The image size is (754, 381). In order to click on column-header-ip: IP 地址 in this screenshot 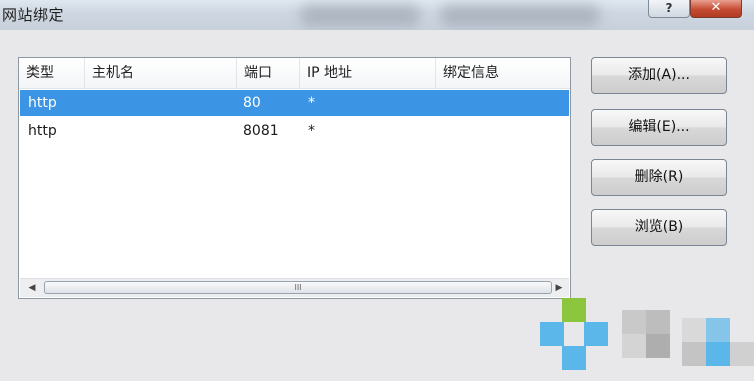, I will do `click(368, 73)`.